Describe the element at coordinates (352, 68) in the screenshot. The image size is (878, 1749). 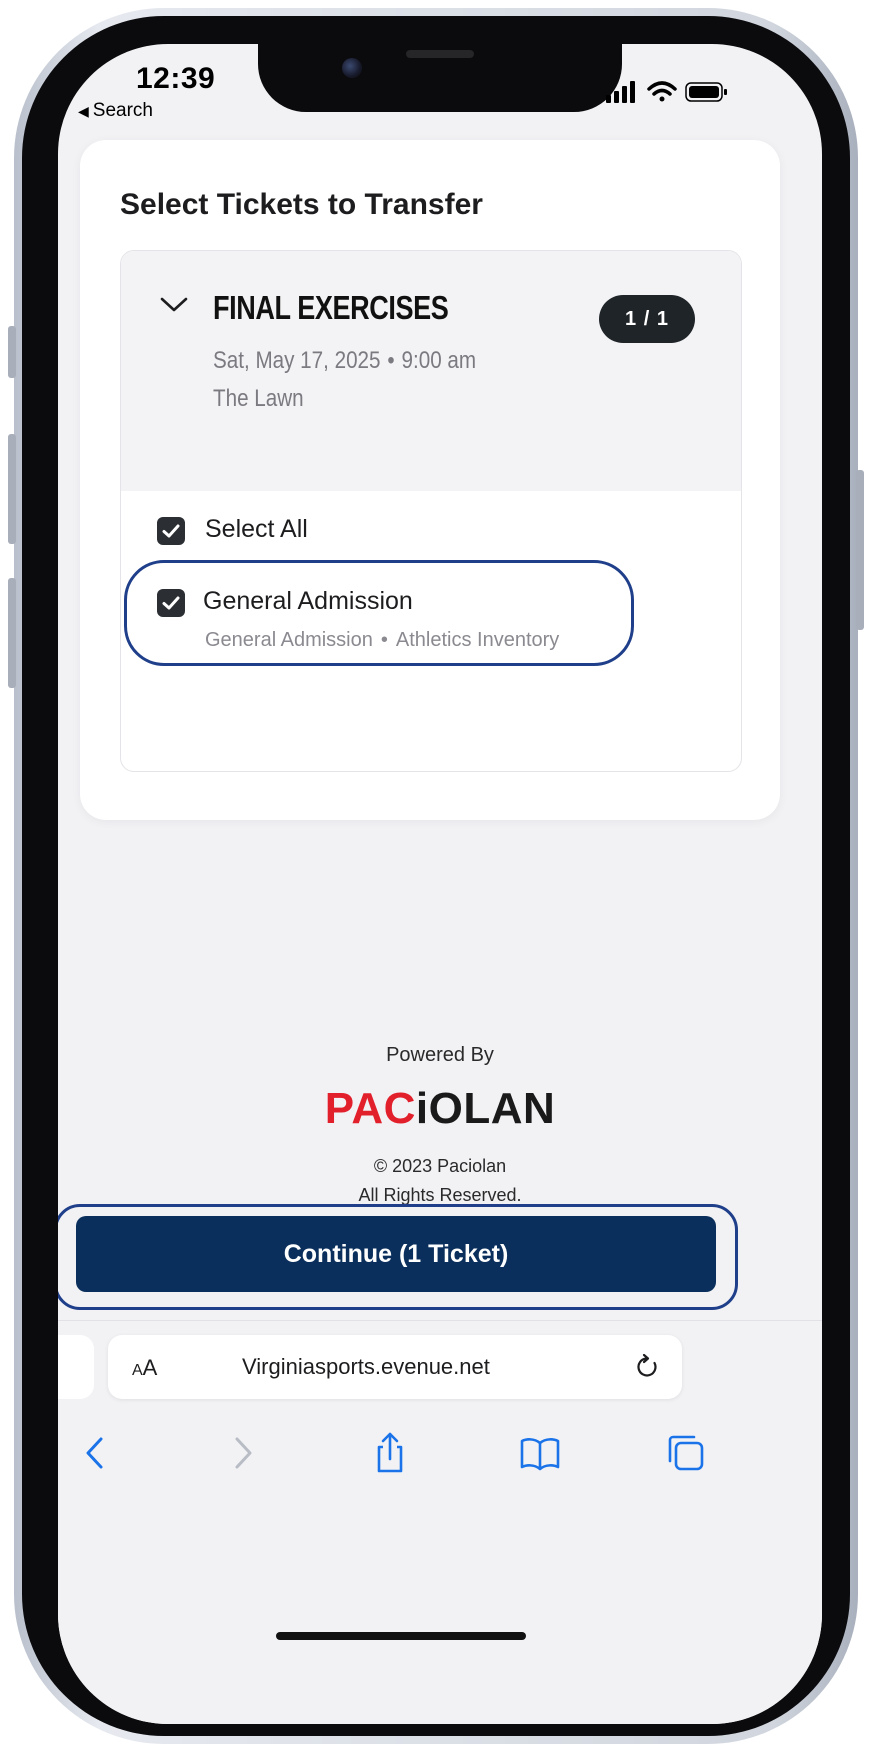
I see `front-camera` at that location.